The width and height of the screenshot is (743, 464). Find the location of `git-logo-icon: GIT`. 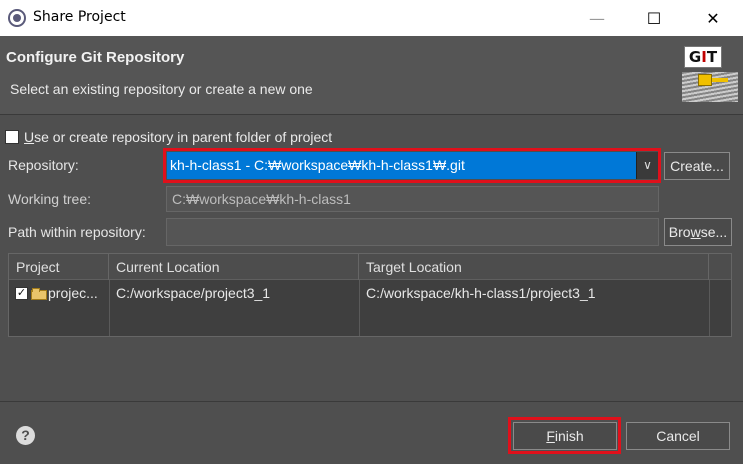

git-logo-icon: GIT is located at coordinates (710, 75).